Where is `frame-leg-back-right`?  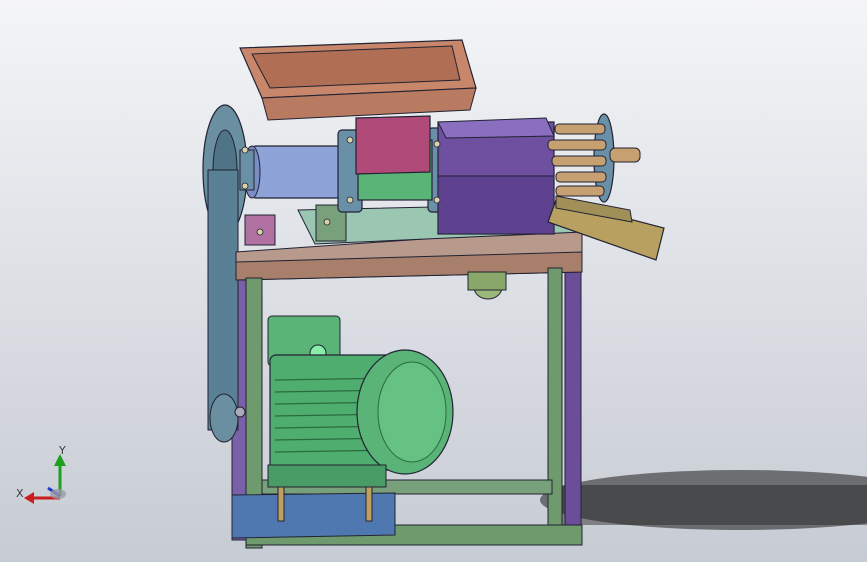 frame-leg-back-right is located at coordinates (573, 397).